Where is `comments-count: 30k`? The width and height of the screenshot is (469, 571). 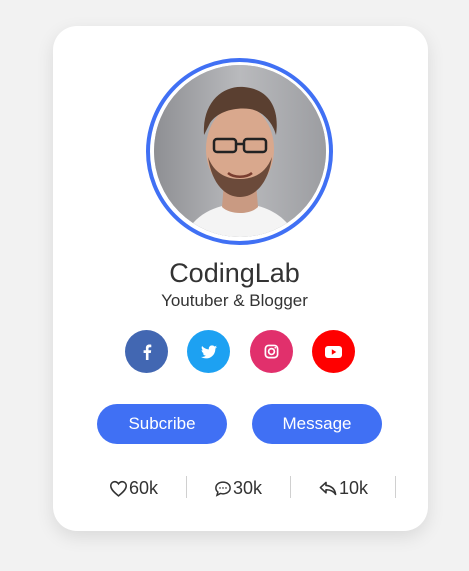 comments-count: 30k is located at coordinates (248, 487).